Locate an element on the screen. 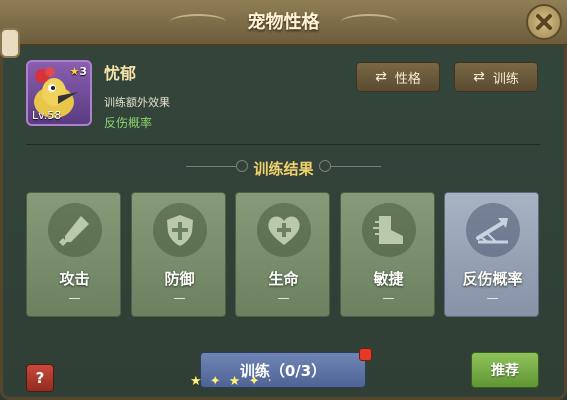 This screenshot has height=400, width=567. notification-dot-icon is located at coordinates (365, 354).